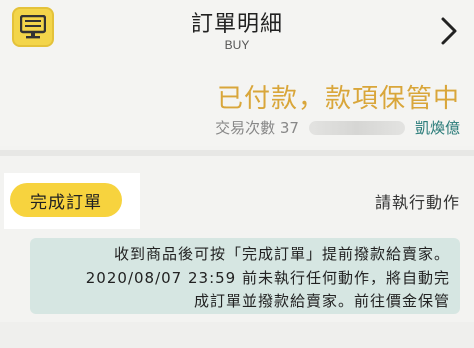 The image size is (474, 348). What do you see at coordinates (437, 127) in the screenshot?
I see `seller-name-link: 凱煥億` at bounding box center [437, 127].